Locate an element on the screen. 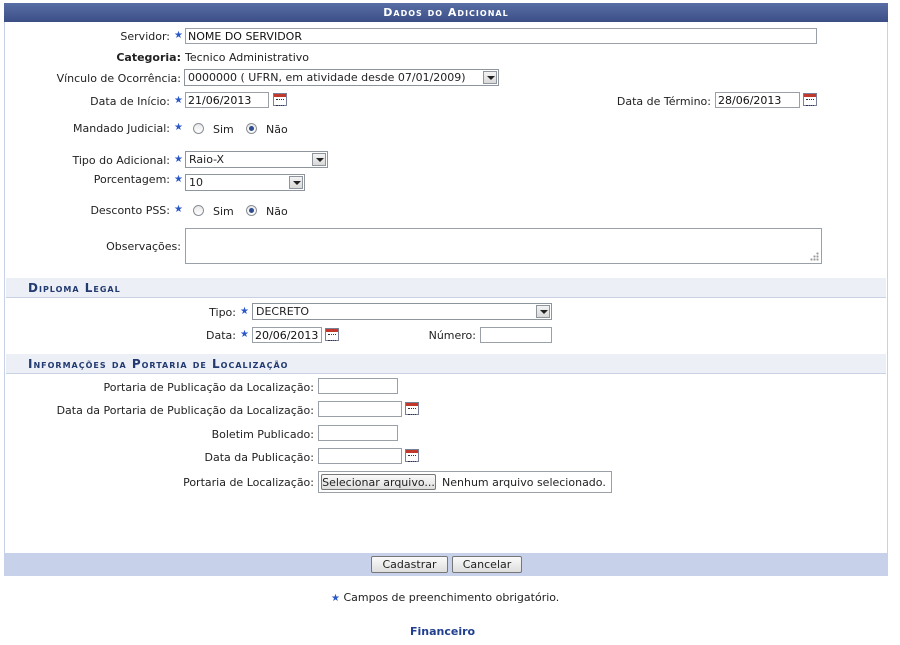 This screenshot has height=645, width=900. porcentagem-select: 10 is located at coordinates (245, 182).